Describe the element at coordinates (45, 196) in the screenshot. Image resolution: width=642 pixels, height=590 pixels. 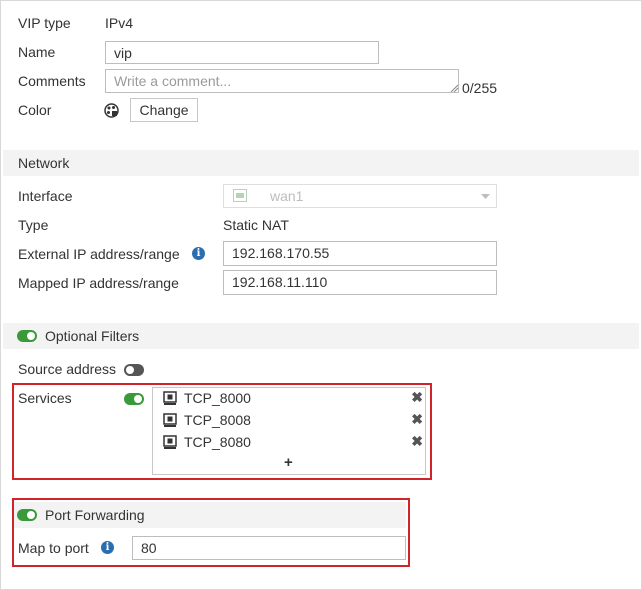
I see `interface-label: Interface` at that location.